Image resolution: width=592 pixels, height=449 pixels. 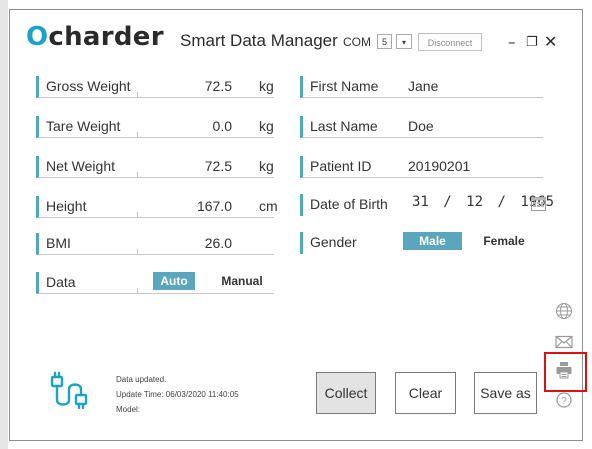 What do you see at coordinates (344, 126) in the screenshot?
I see `field-label: Last Name` at bounding box center [344, 126].